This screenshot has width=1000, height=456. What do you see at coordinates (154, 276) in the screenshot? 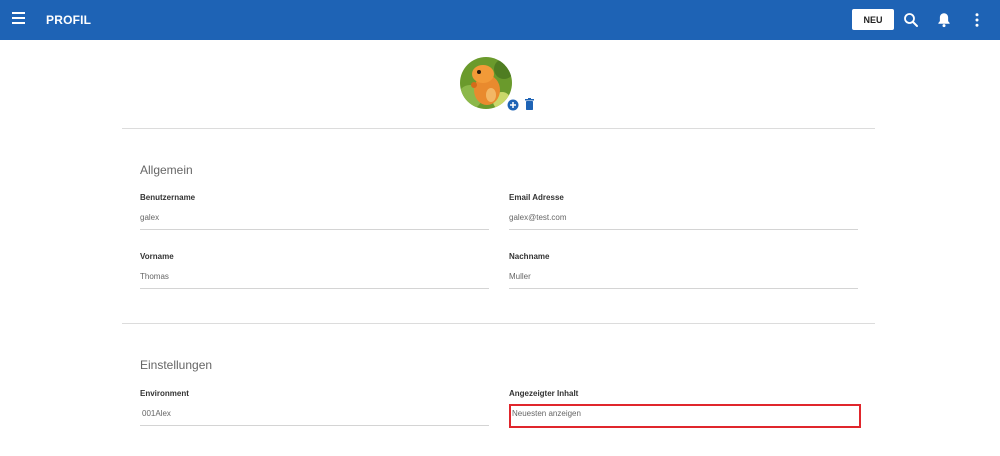
I see `firstname-field: Thomas` at bounding box center [154, 276].